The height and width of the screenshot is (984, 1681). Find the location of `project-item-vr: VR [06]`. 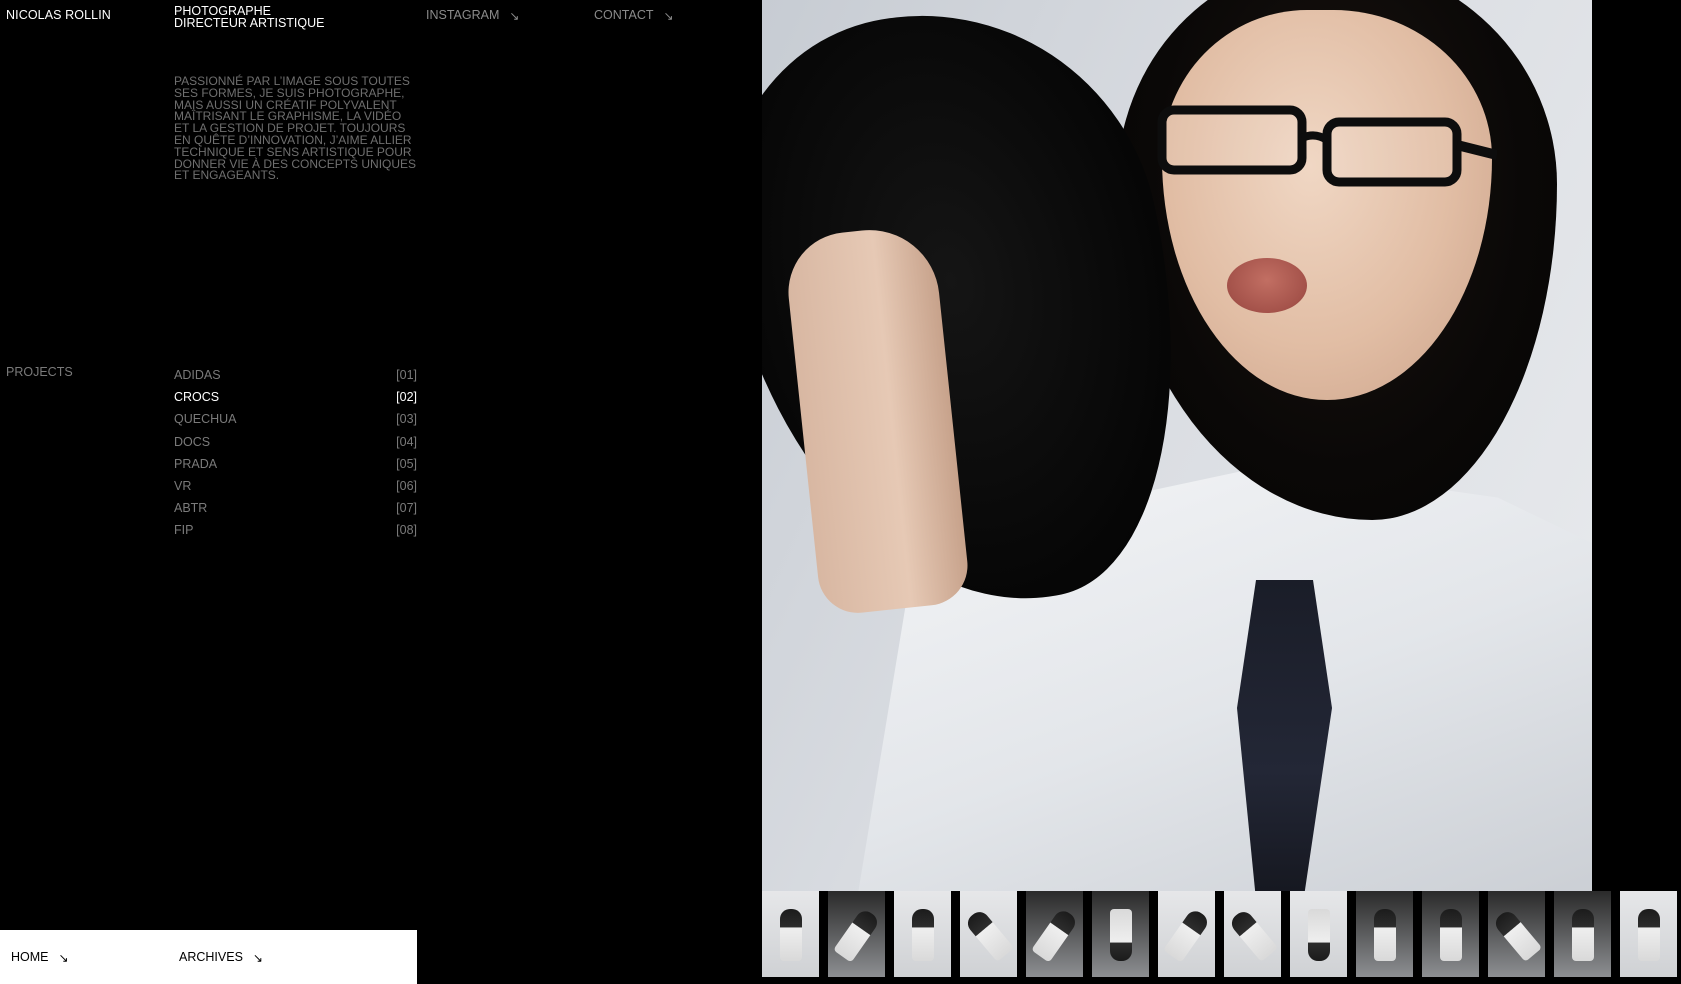

project-item-vr: VR [06] is located at coordinates (295, 486).